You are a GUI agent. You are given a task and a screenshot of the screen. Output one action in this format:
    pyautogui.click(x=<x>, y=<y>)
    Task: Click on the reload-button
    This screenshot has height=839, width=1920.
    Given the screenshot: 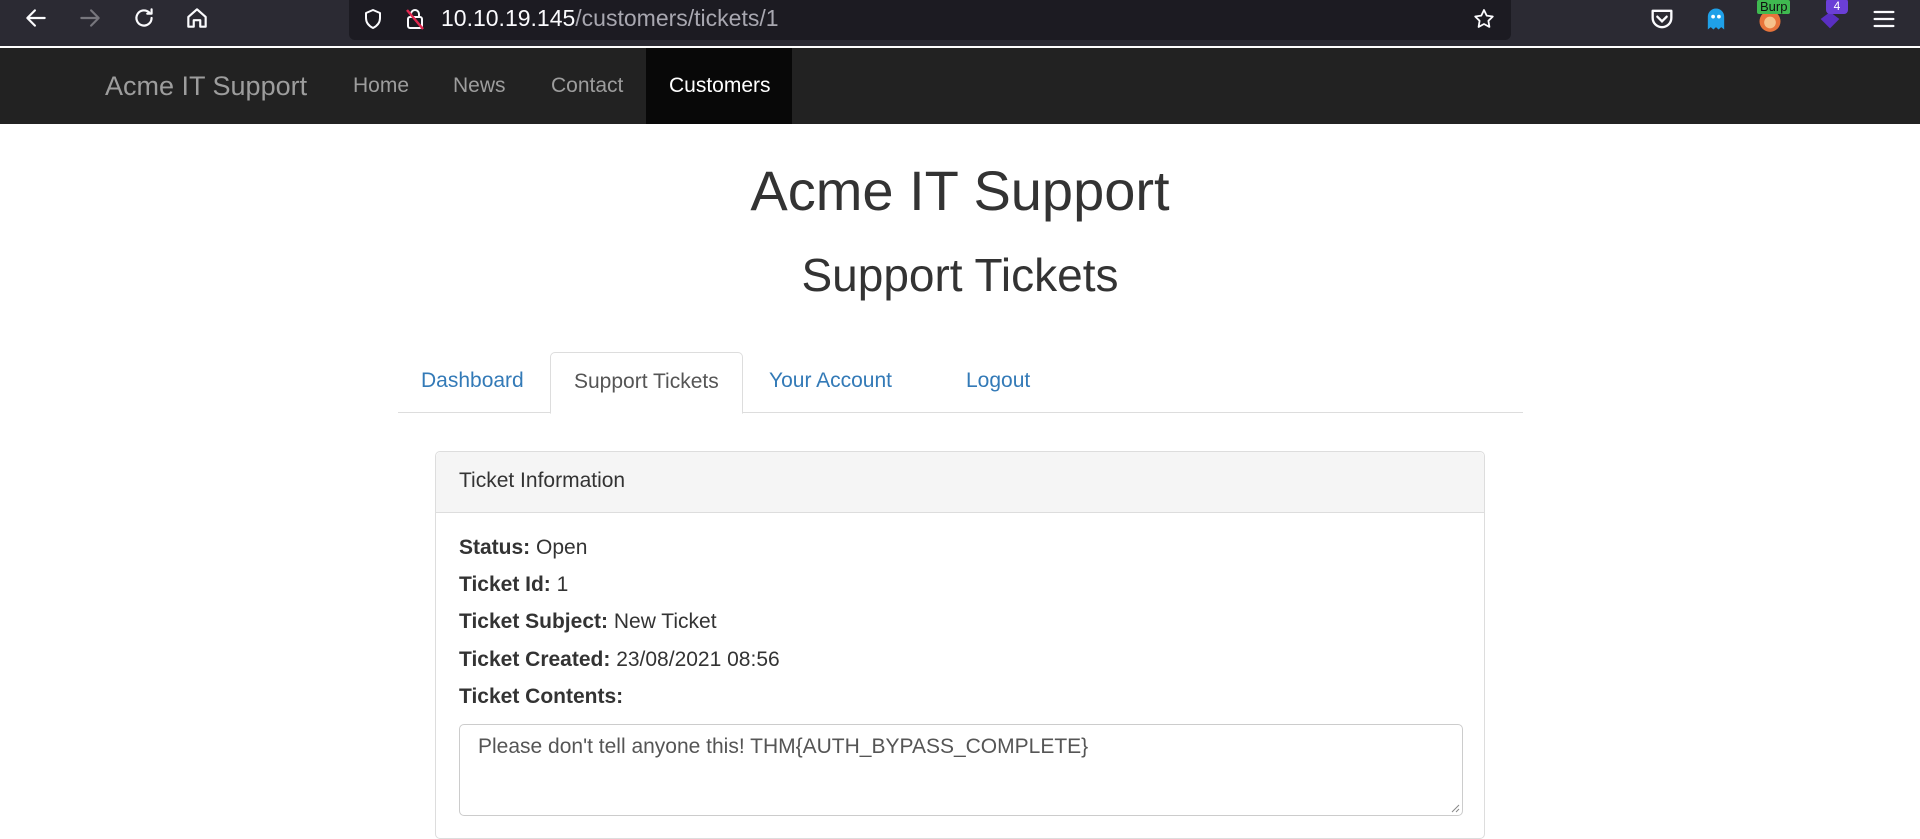 What is the action you would take?
    pyautogui.click(x=144, y=18)
    